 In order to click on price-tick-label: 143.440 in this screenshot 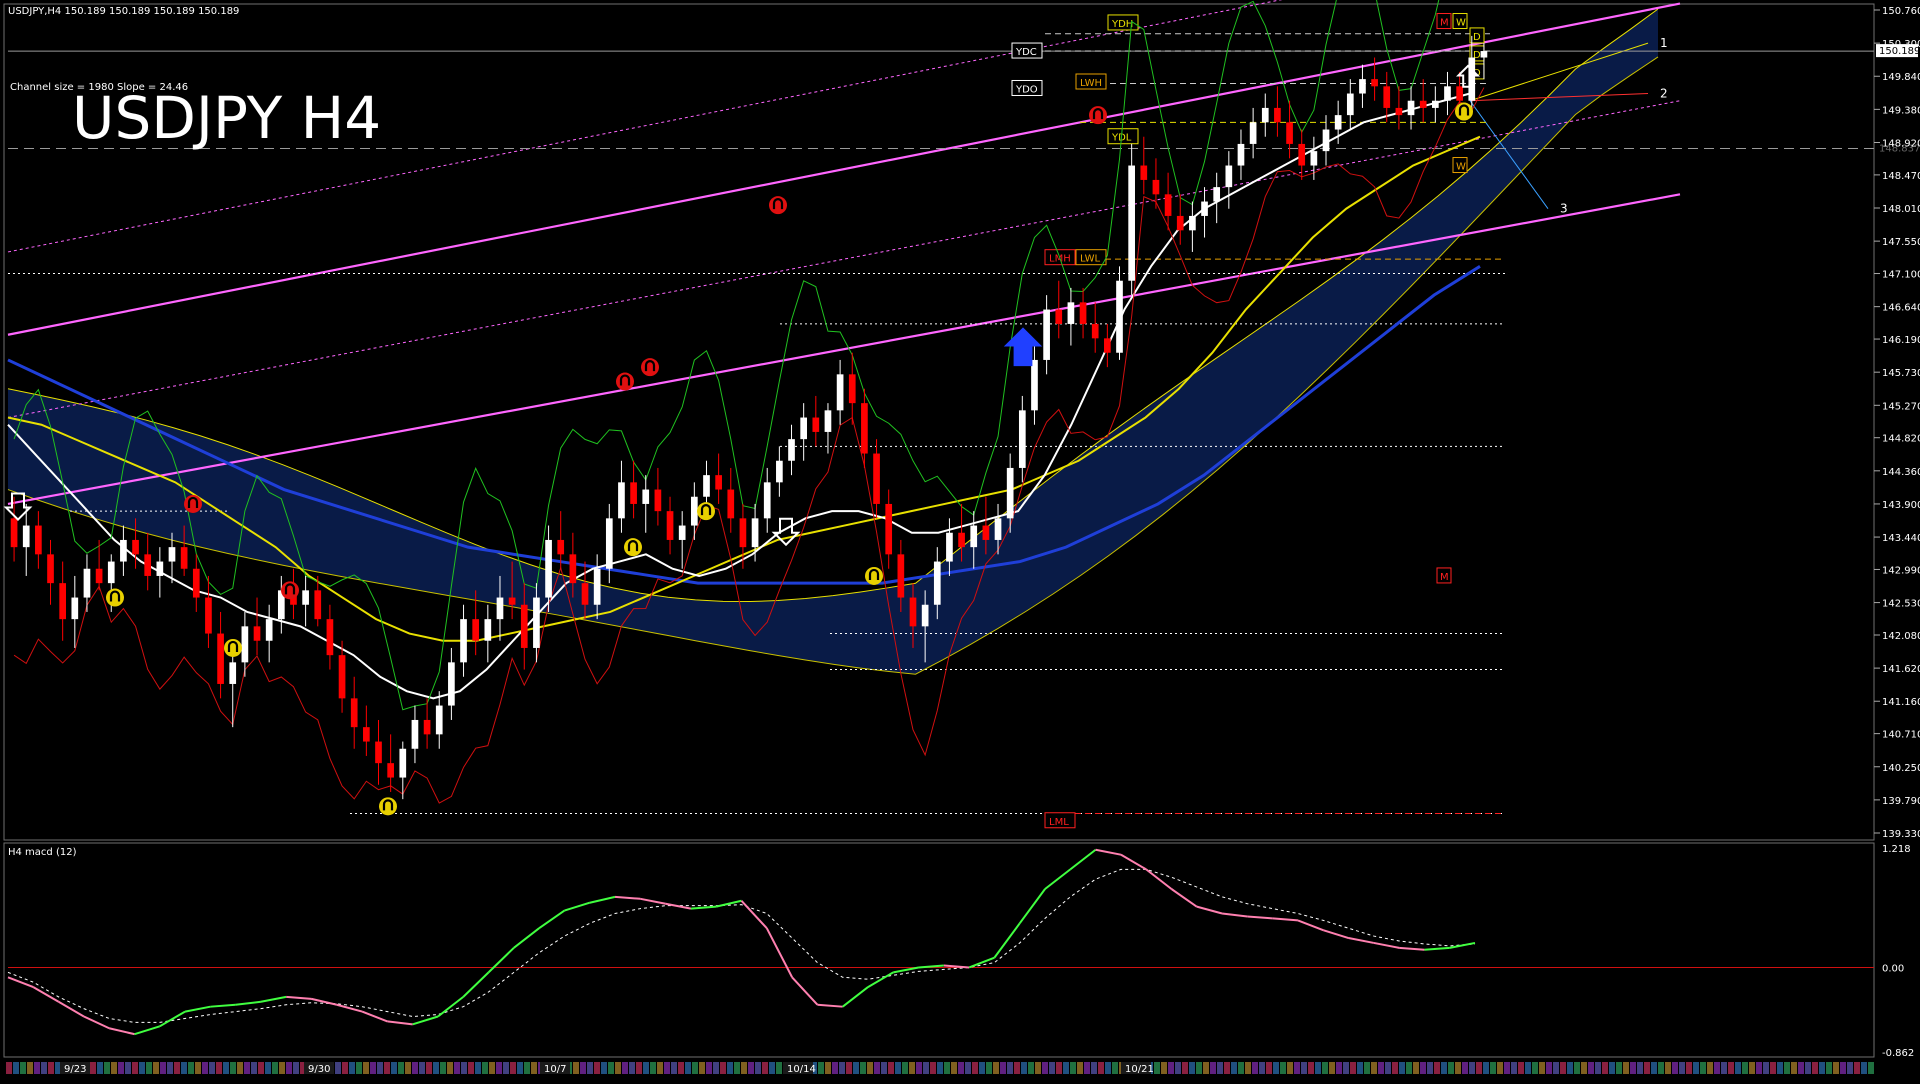, I will do `click(1901, 538)`.